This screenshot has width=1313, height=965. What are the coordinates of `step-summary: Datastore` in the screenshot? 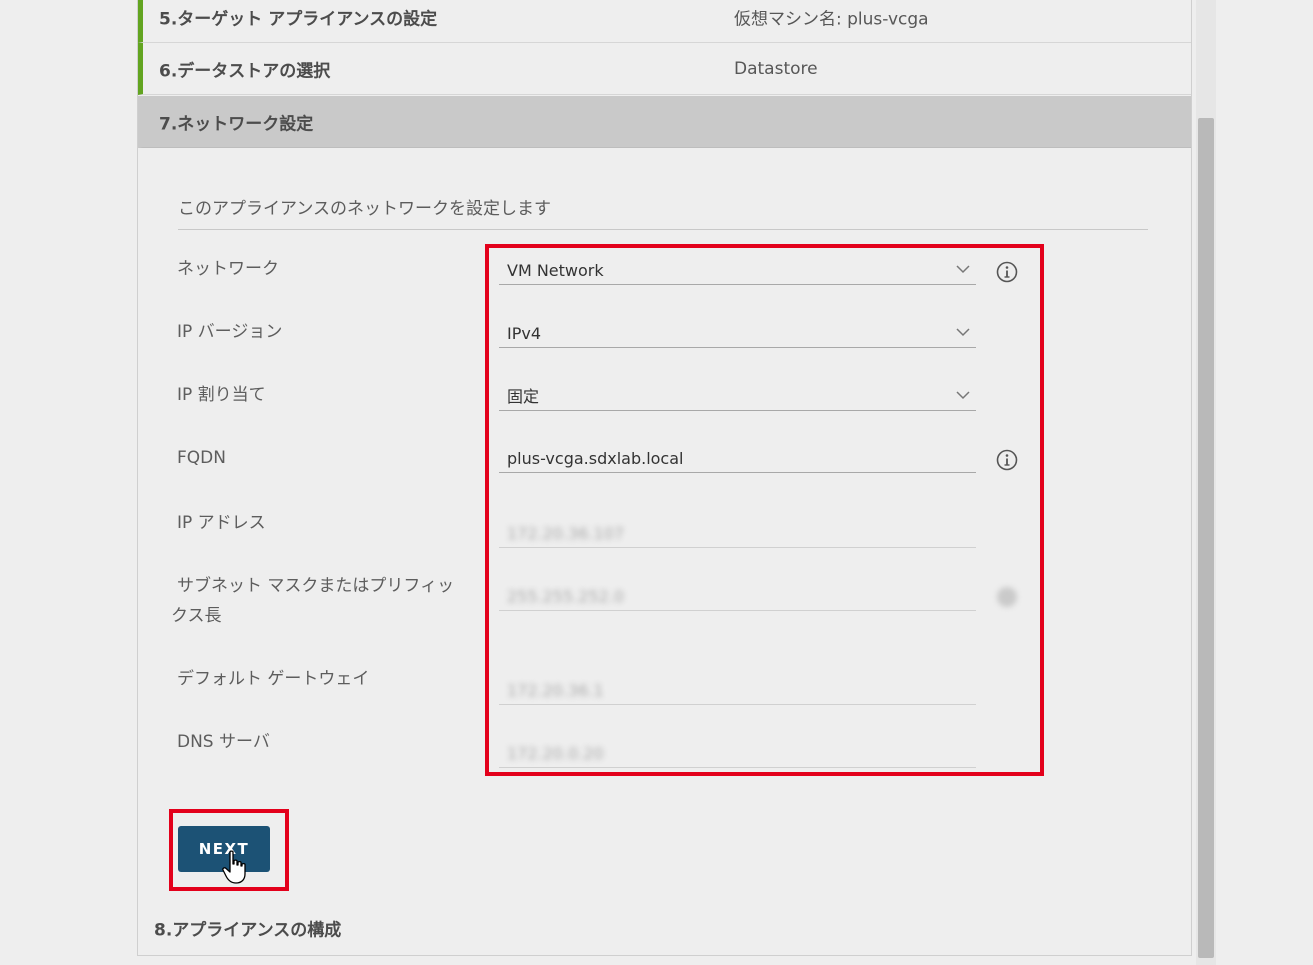 It's located at (776, 68).